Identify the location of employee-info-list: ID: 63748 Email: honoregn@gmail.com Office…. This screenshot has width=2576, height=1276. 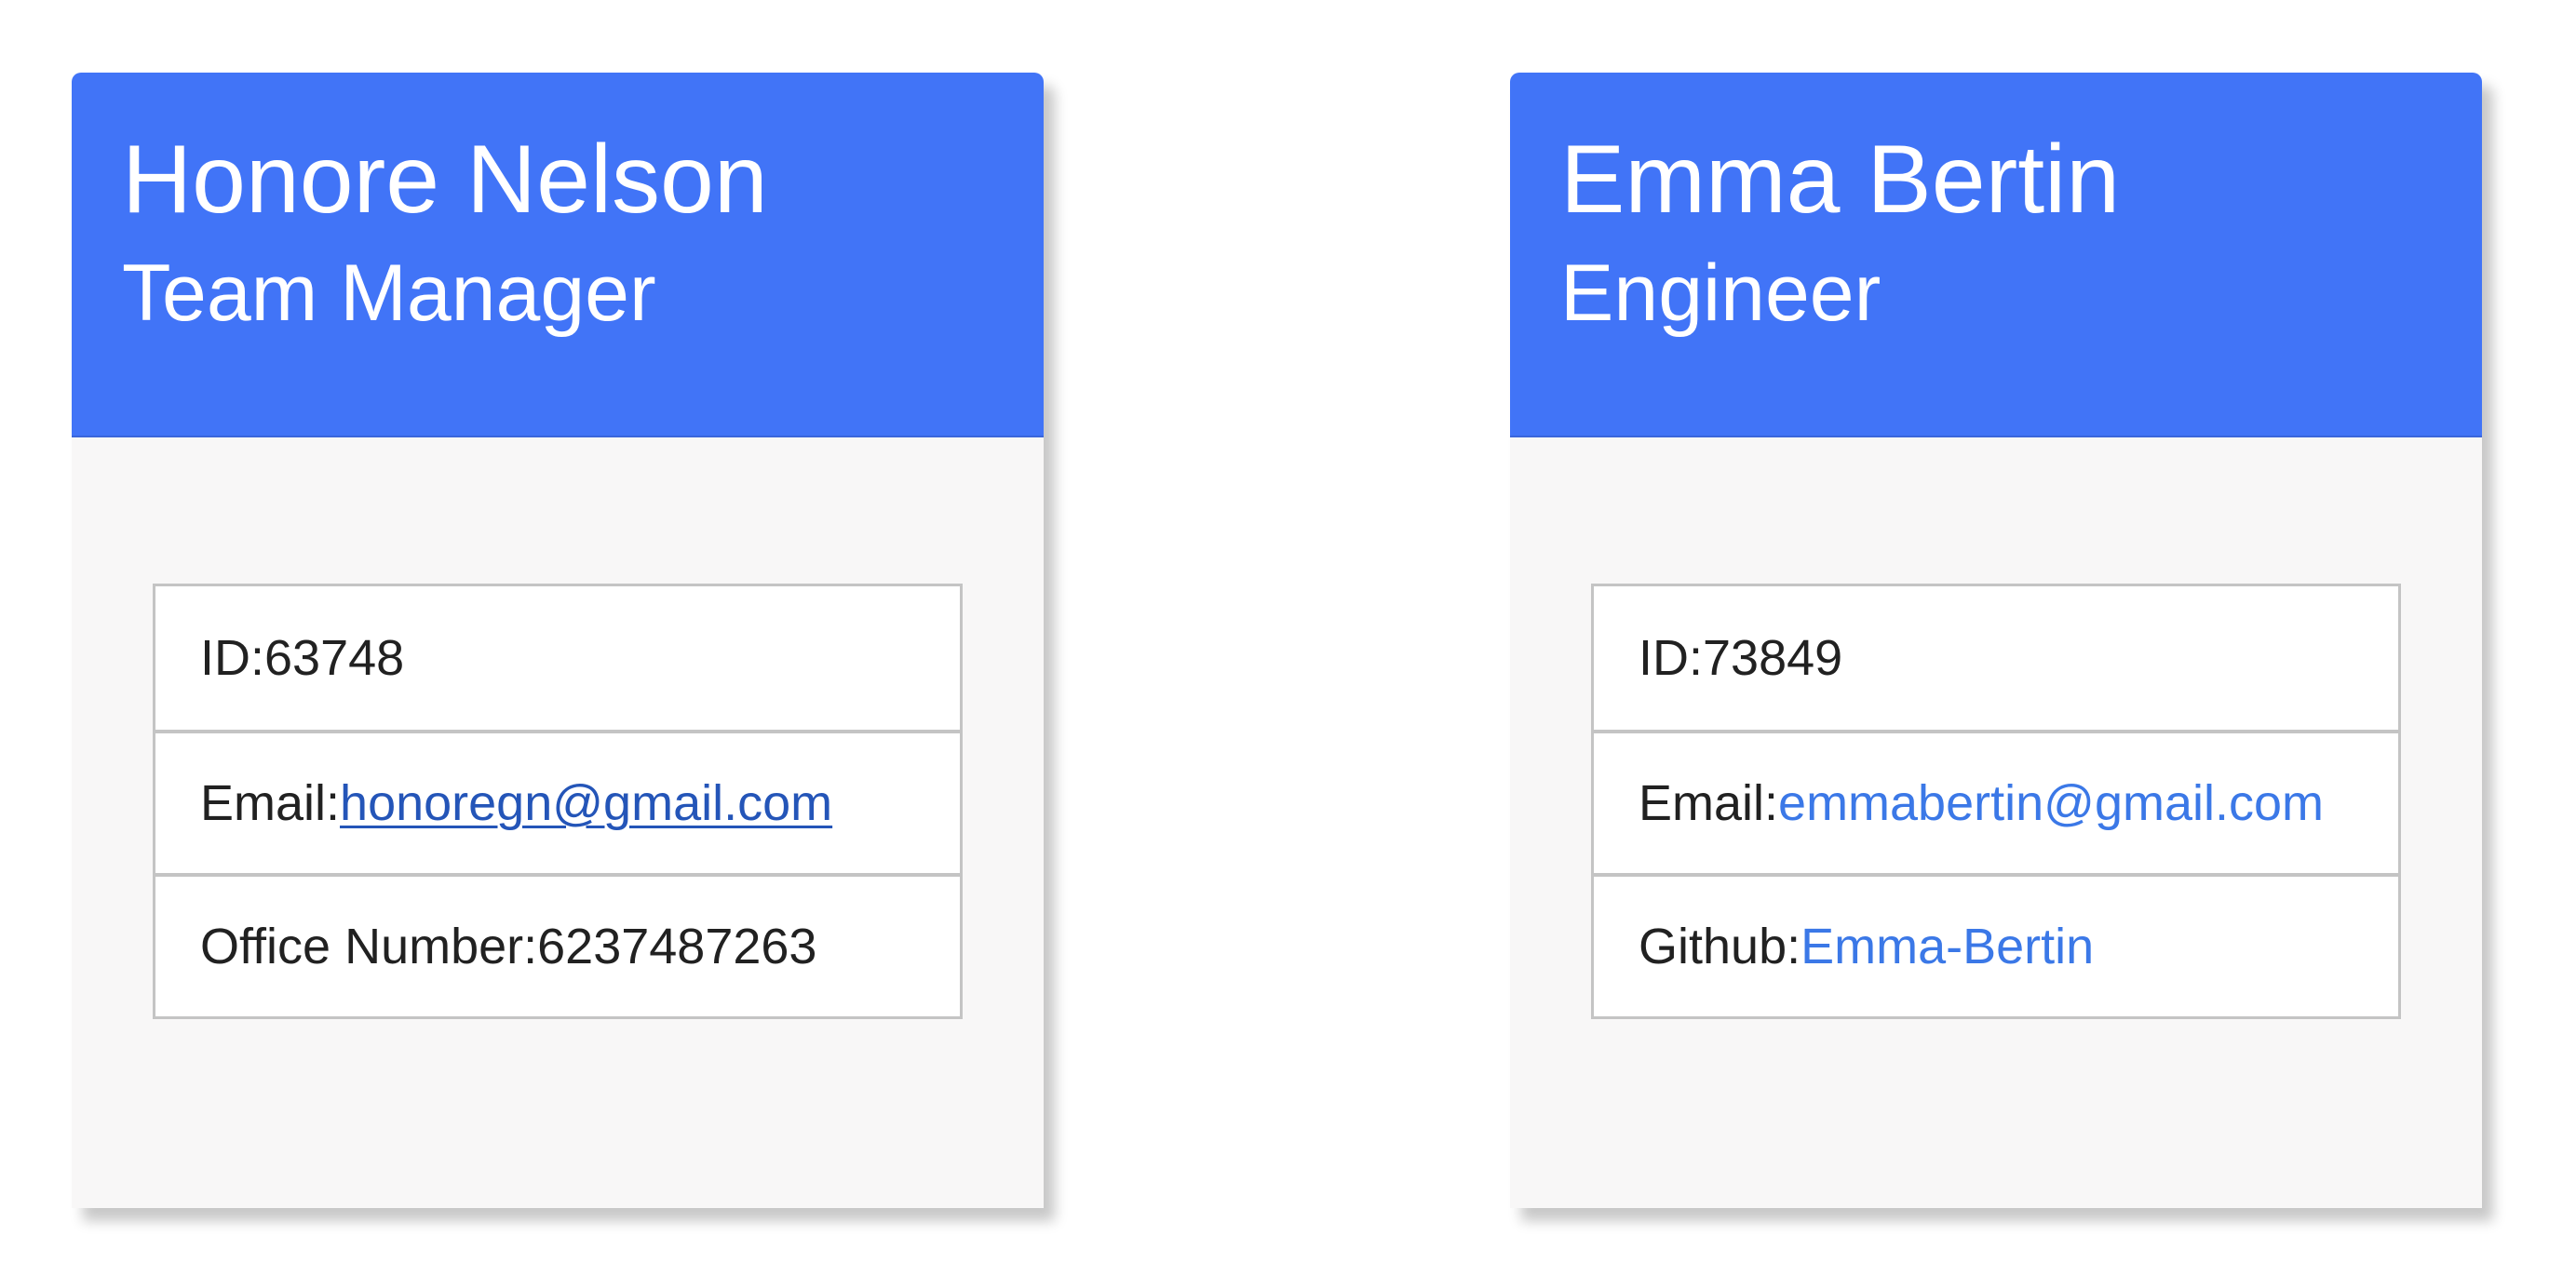
(558, 801).